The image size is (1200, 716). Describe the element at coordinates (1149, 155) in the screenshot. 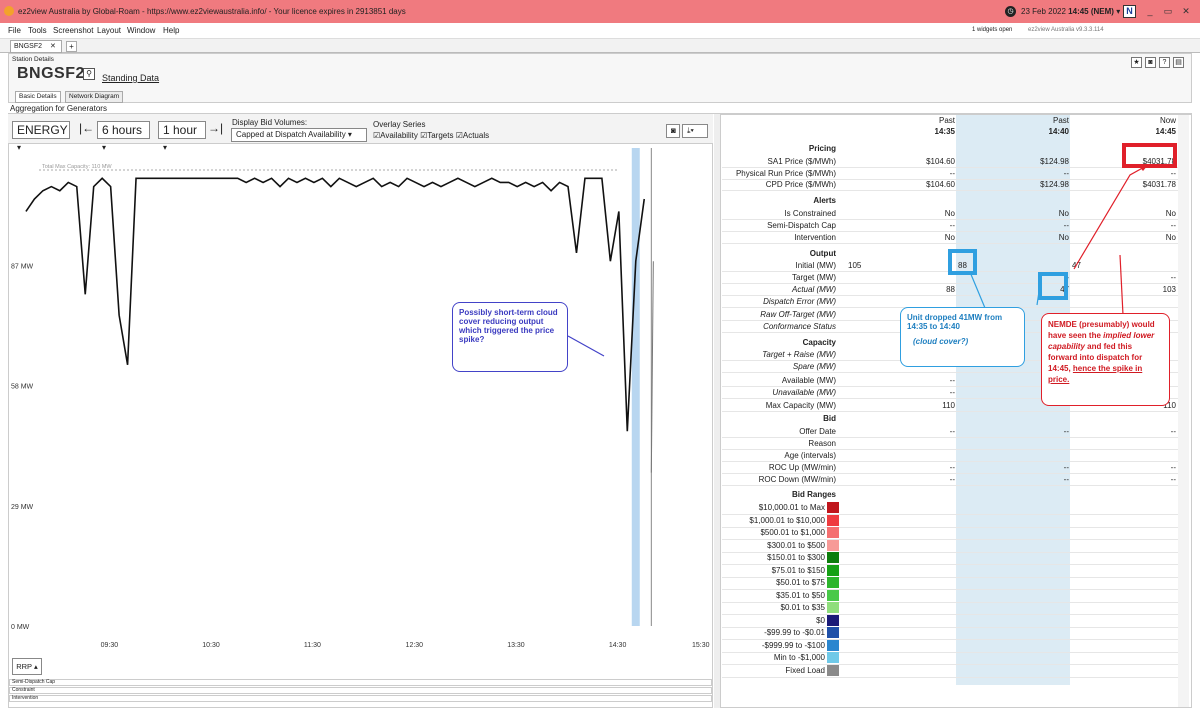

I see `price-spike-highlight` at that location.